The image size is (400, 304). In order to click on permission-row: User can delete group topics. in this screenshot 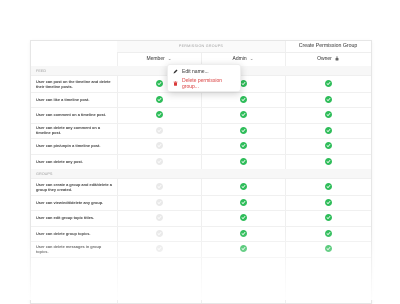, I will do `click(201, 234)`.